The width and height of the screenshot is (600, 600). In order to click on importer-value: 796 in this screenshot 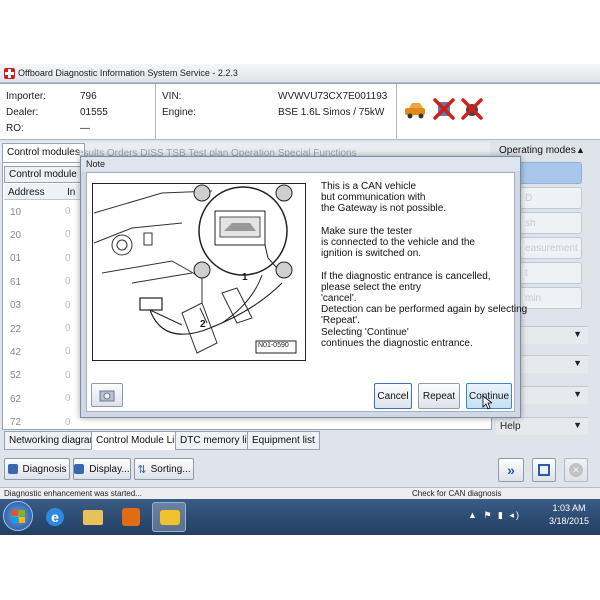, I will do `click(88, 96)`.